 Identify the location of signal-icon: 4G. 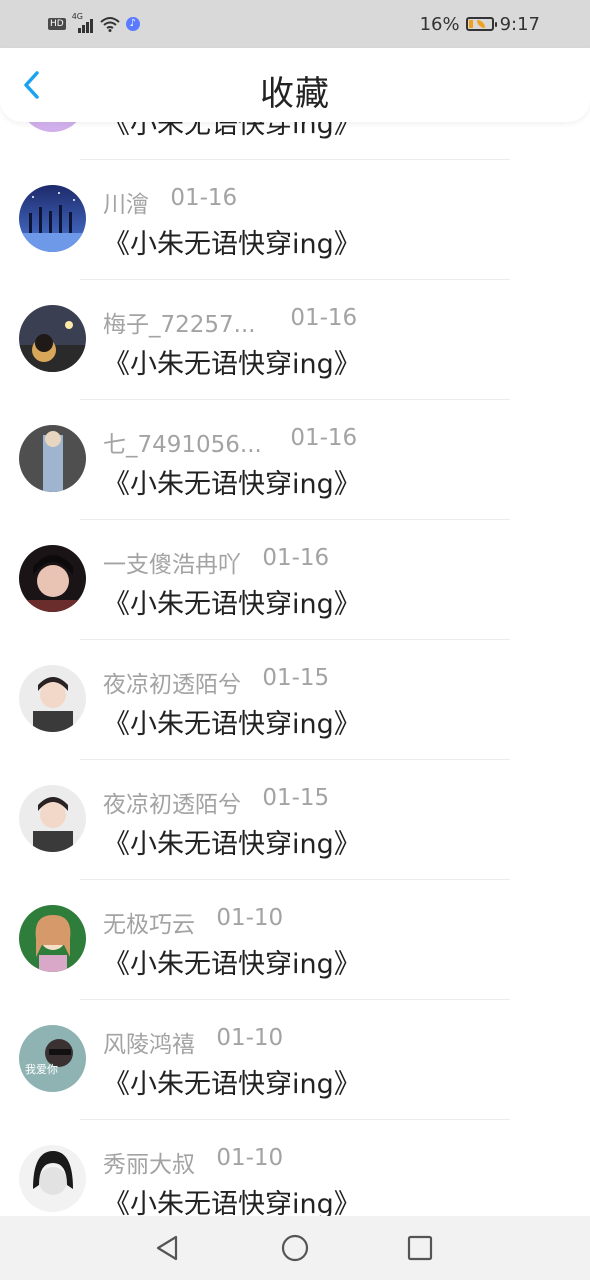
(83, 22).